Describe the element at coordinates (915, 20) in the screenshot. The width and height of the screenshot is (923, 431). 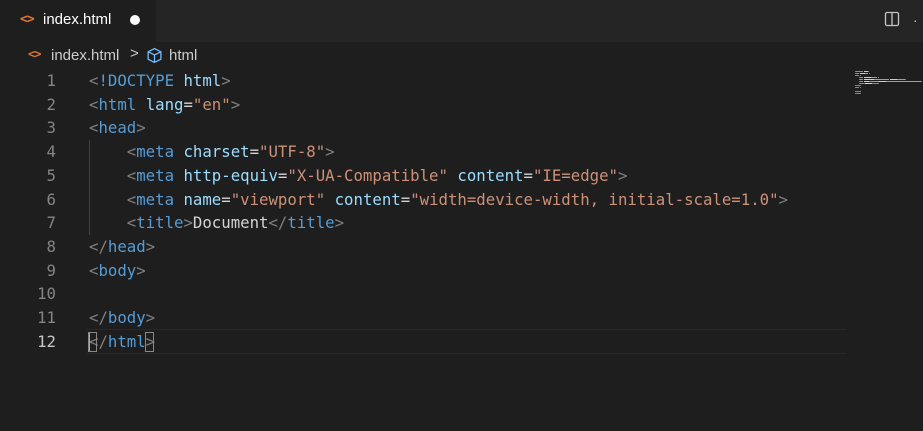
I see `more-actions-icon: ·` at that location.